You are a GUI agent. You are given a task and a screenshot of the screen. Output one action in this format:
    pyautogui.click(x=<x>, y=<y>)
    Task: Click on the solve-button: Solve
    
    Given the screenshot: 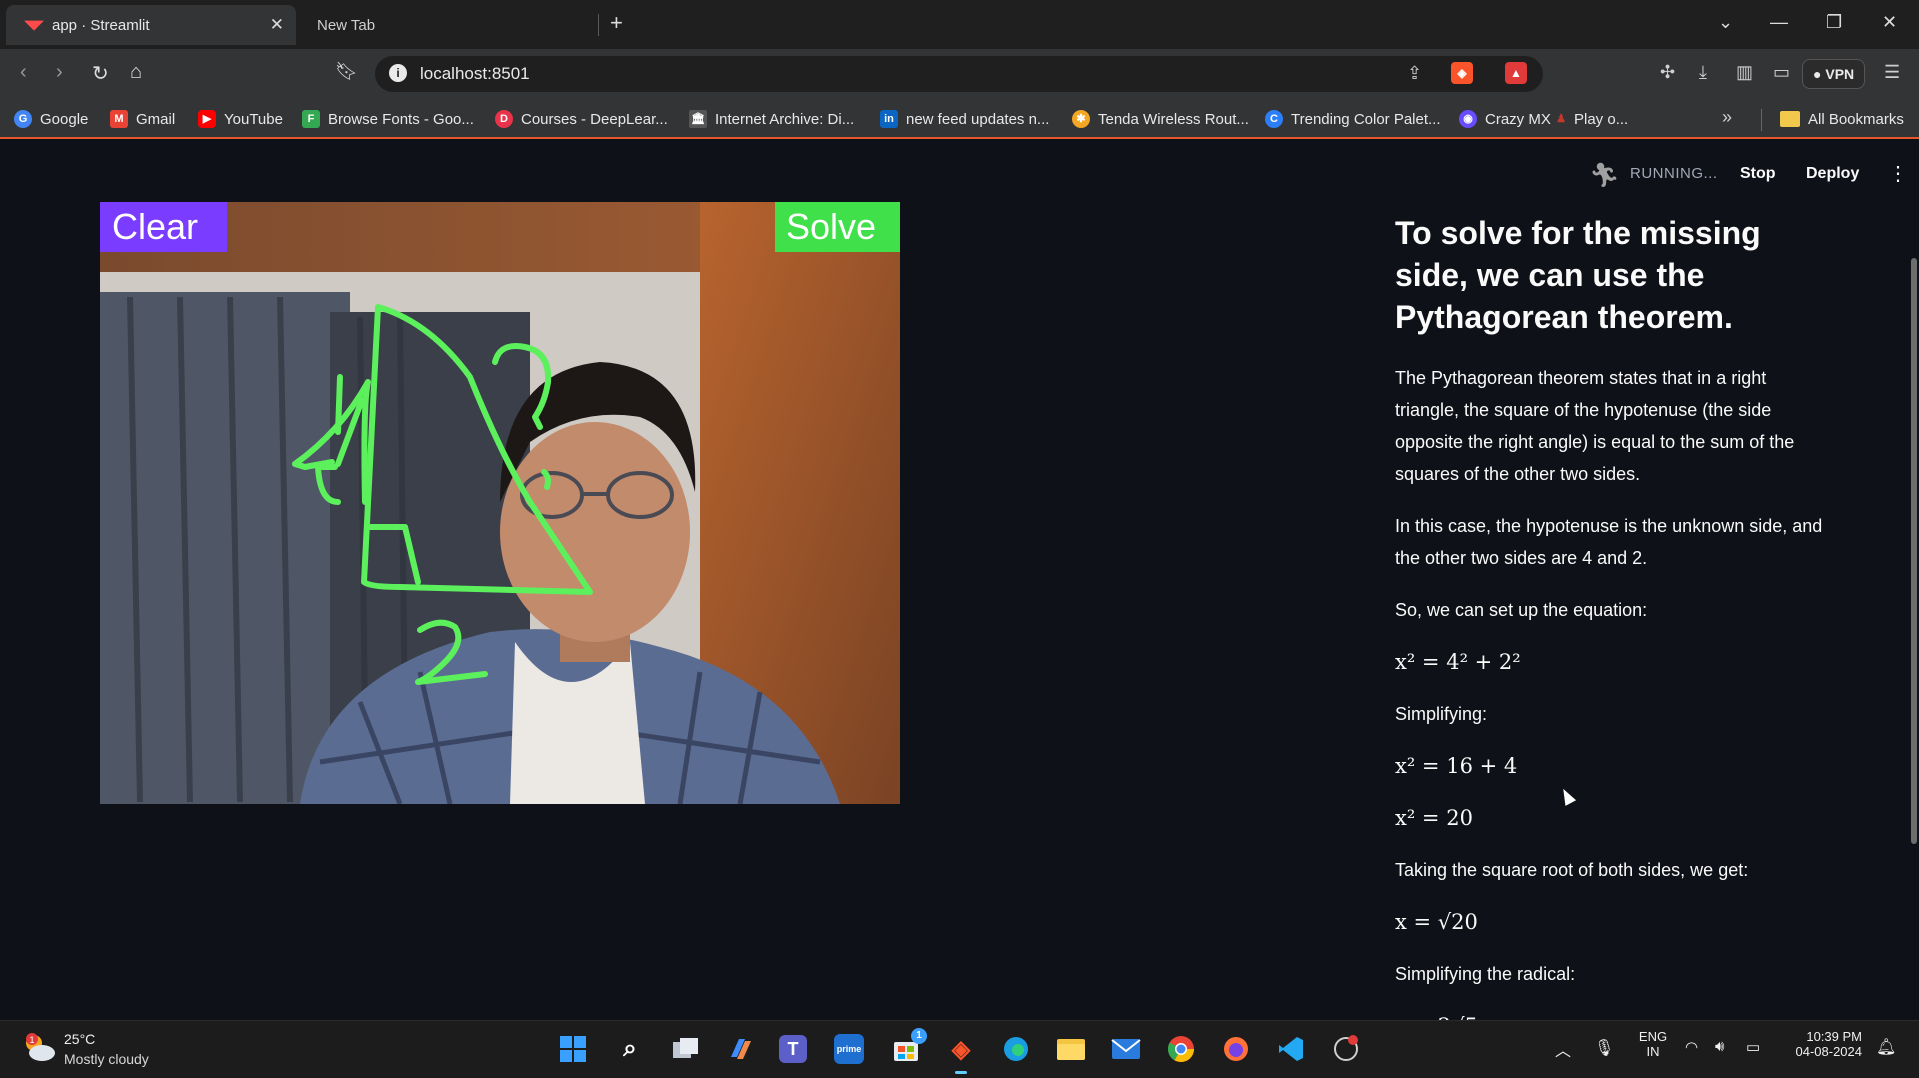 What is the action you would take?
    pyautogui.click(x=837, y=227)
    